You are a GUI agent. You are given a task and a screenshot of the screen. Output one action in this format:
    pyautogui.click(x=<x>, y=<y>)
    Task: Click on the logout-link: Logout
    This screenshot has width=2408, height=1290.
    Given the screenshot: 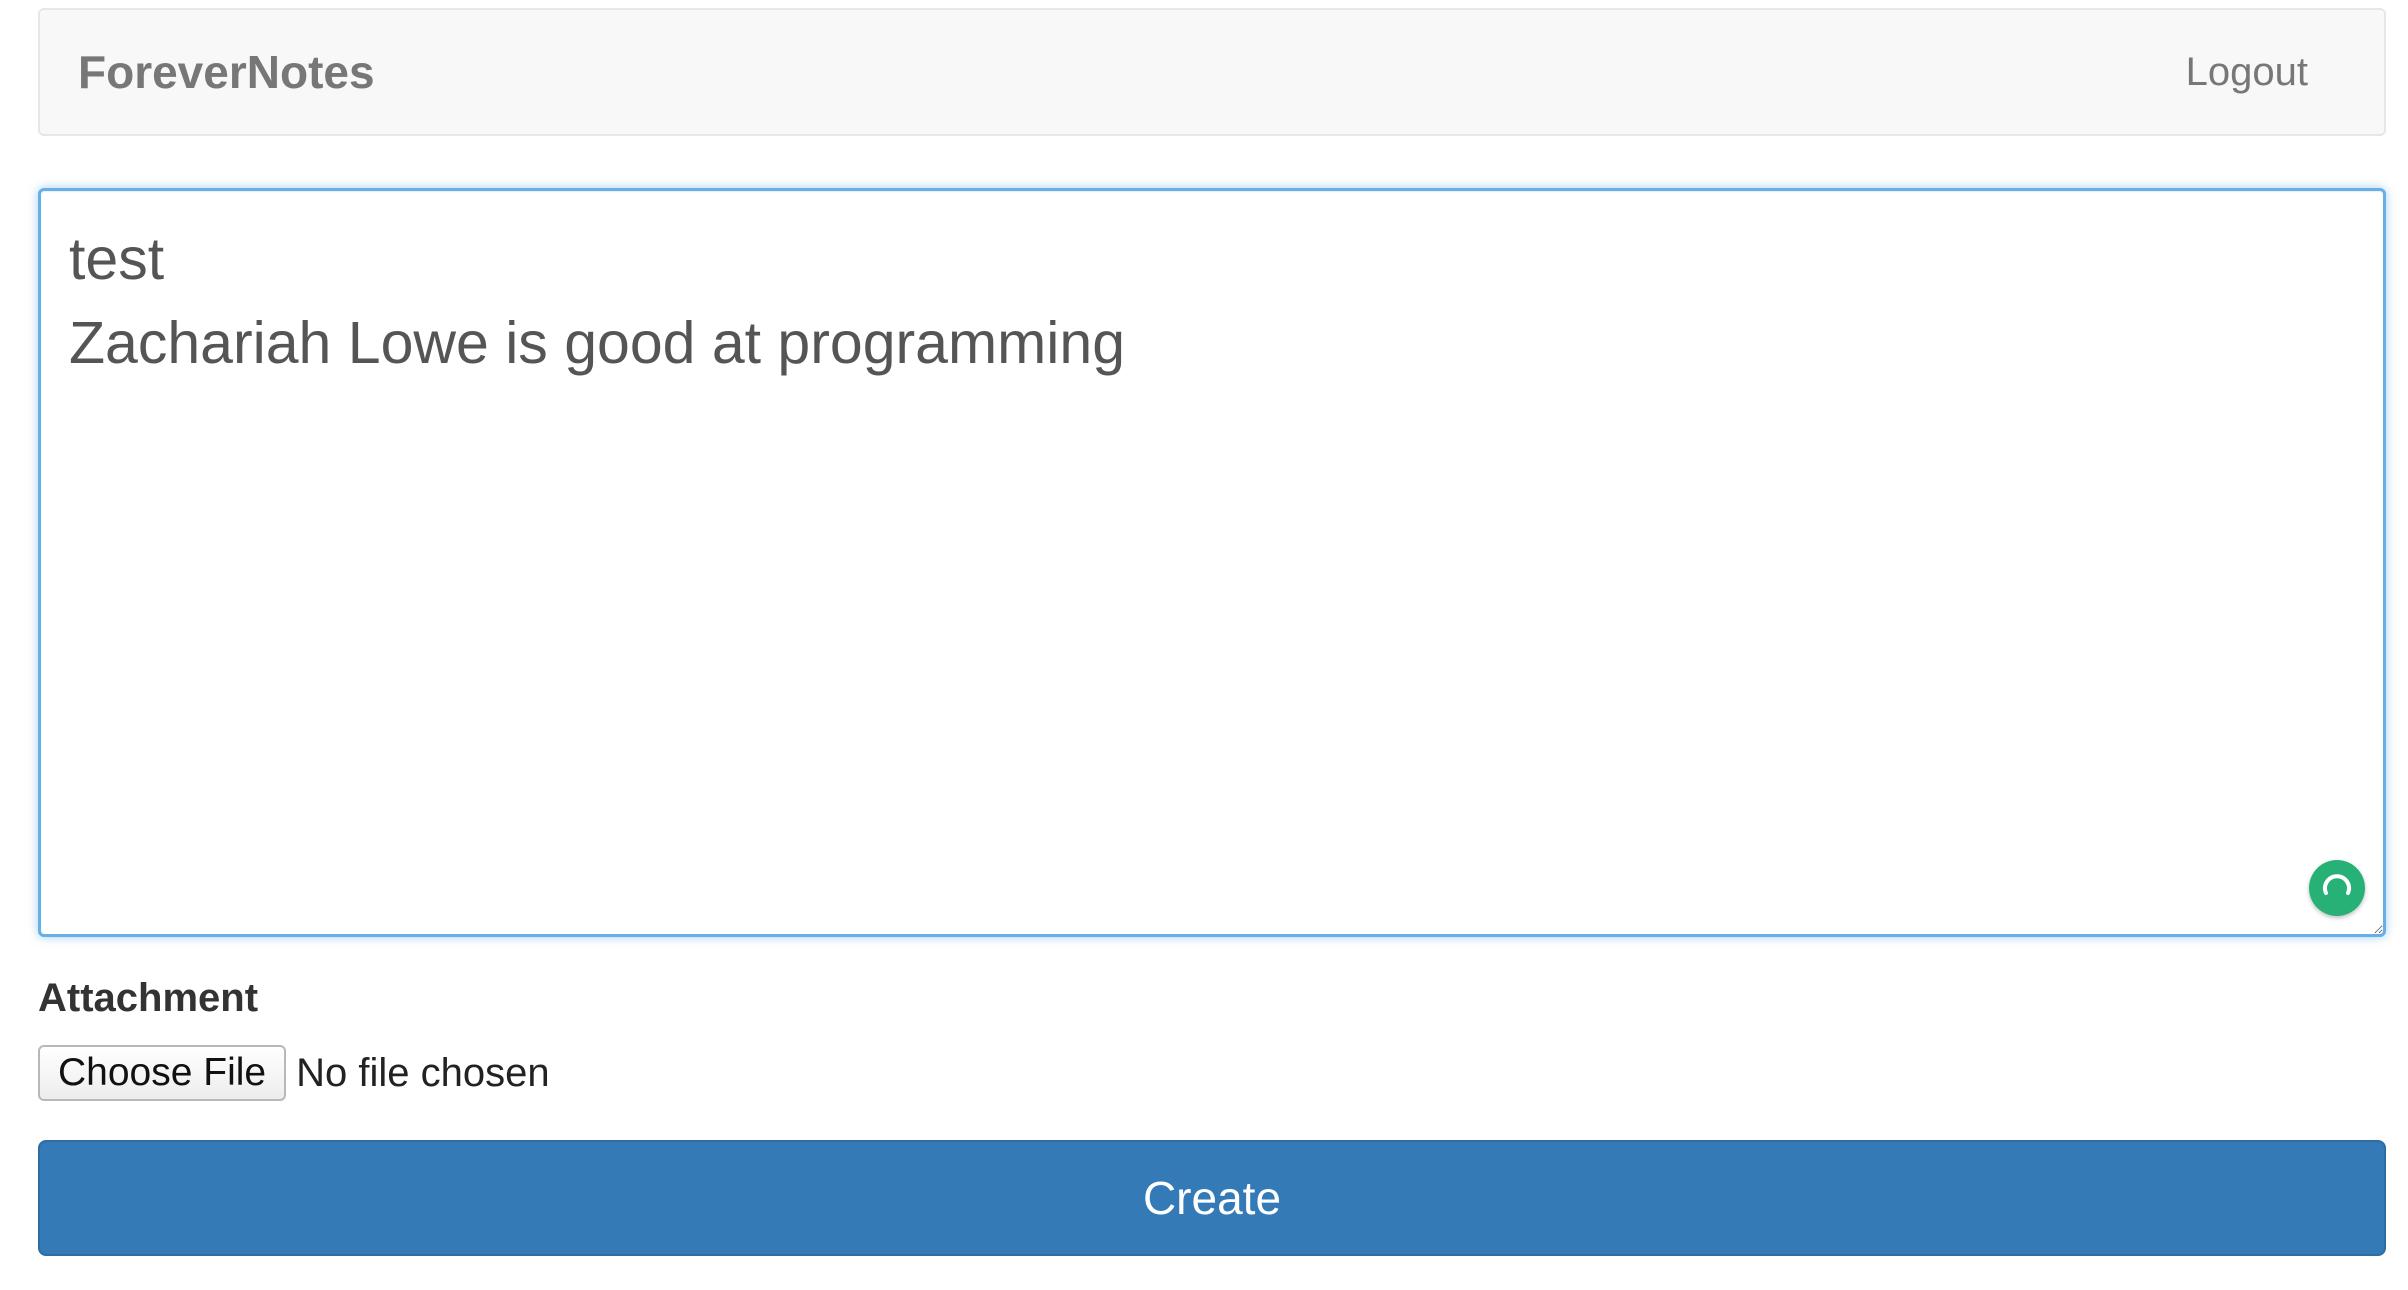 What is the action you would take?
    pyautogui.click(x=2247, y=72)
    